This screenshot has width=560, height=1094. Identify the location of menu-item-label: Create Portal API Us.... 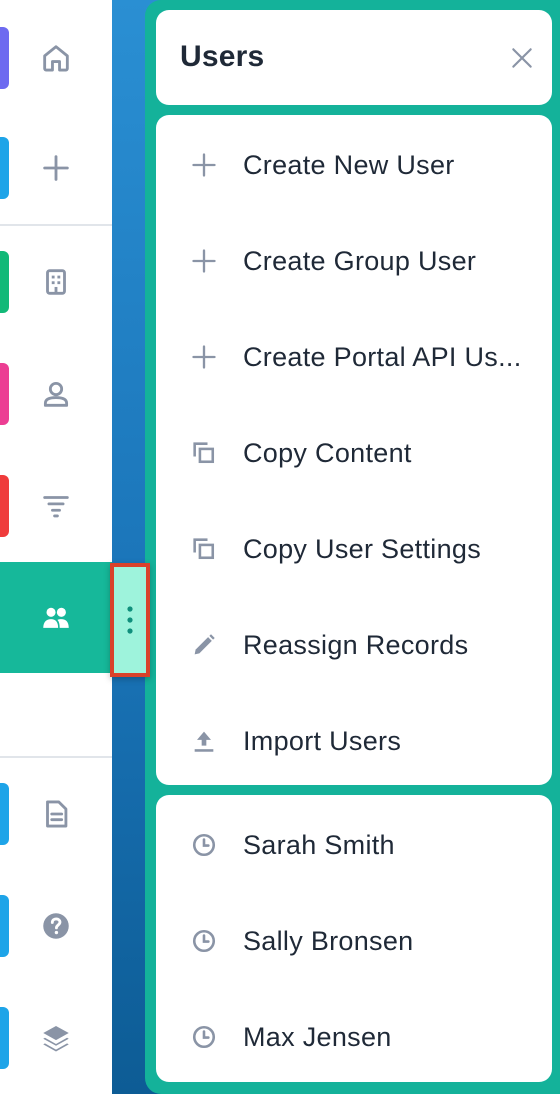
(382, 356).